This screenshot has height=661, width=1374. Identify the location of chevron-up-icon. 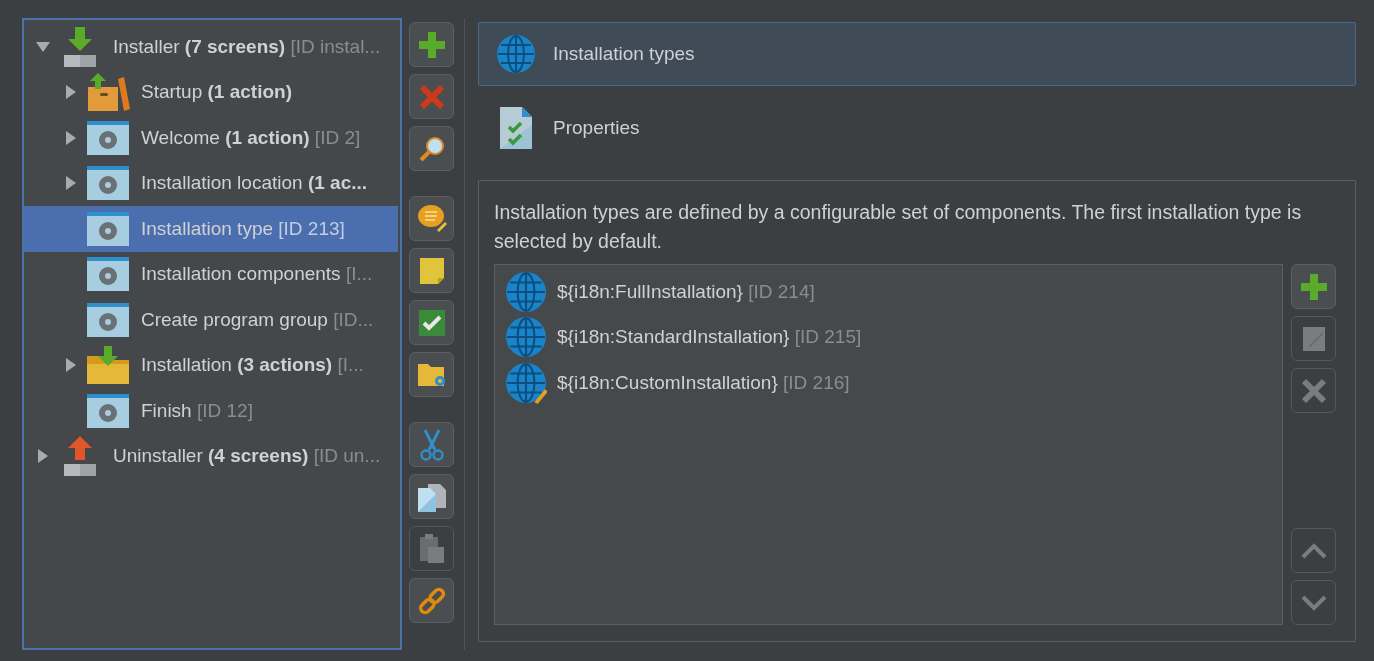
(1313, 550).